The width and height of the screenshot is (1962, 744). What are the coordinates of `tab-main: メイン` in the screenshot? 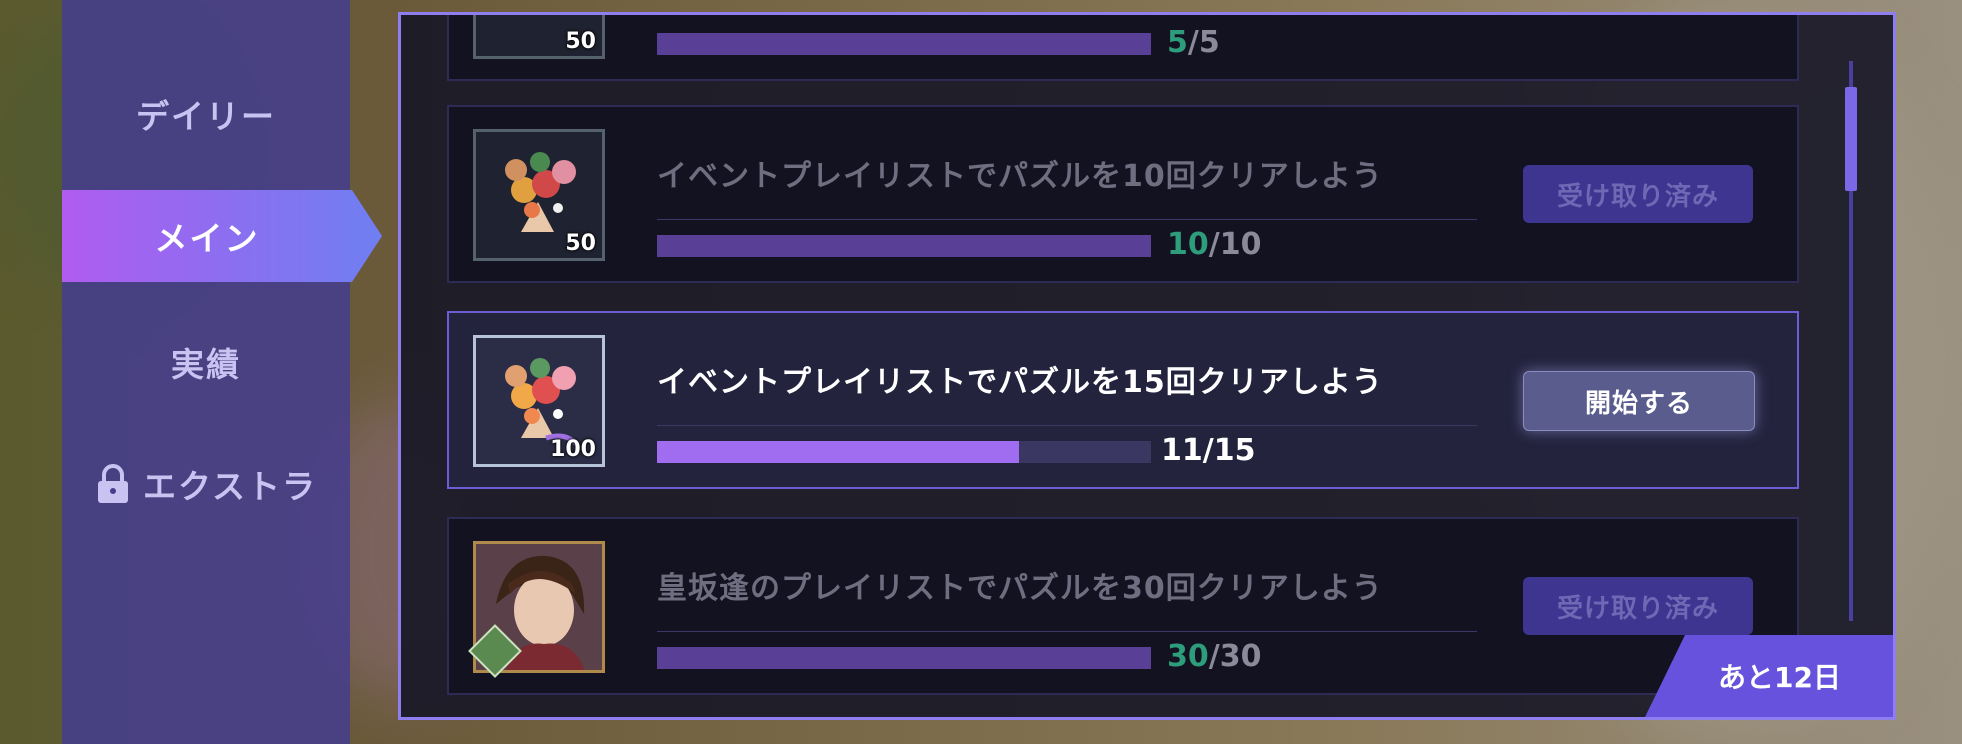 It's located at (222, 236).